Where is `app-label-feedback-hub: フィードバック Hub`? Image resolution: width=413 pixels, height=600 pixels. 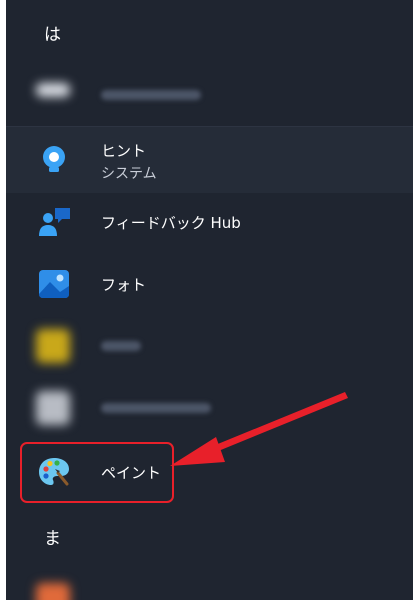
app-label-feedback-hub: フィードバック Hub is located at coordinates (171, 223).